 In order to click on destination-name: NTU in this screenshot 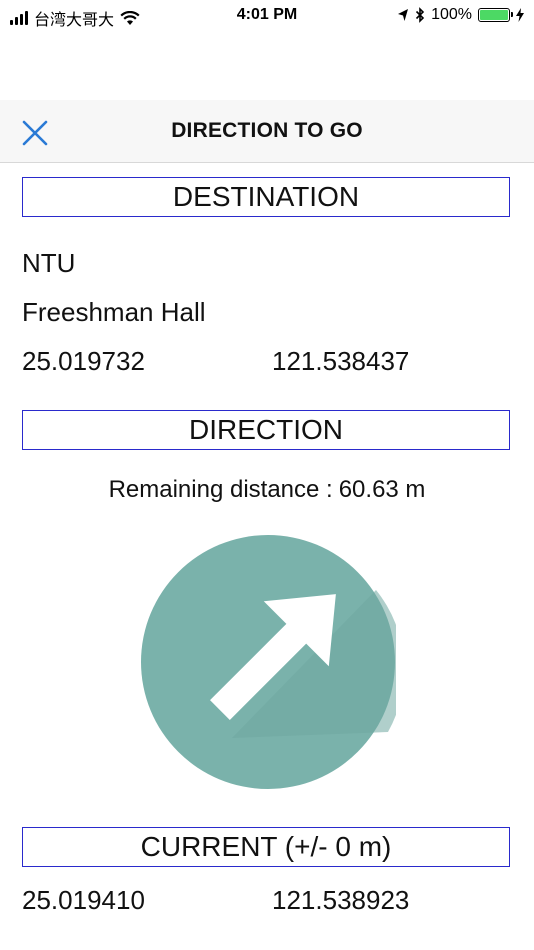, I will do `click(49, 263)`.